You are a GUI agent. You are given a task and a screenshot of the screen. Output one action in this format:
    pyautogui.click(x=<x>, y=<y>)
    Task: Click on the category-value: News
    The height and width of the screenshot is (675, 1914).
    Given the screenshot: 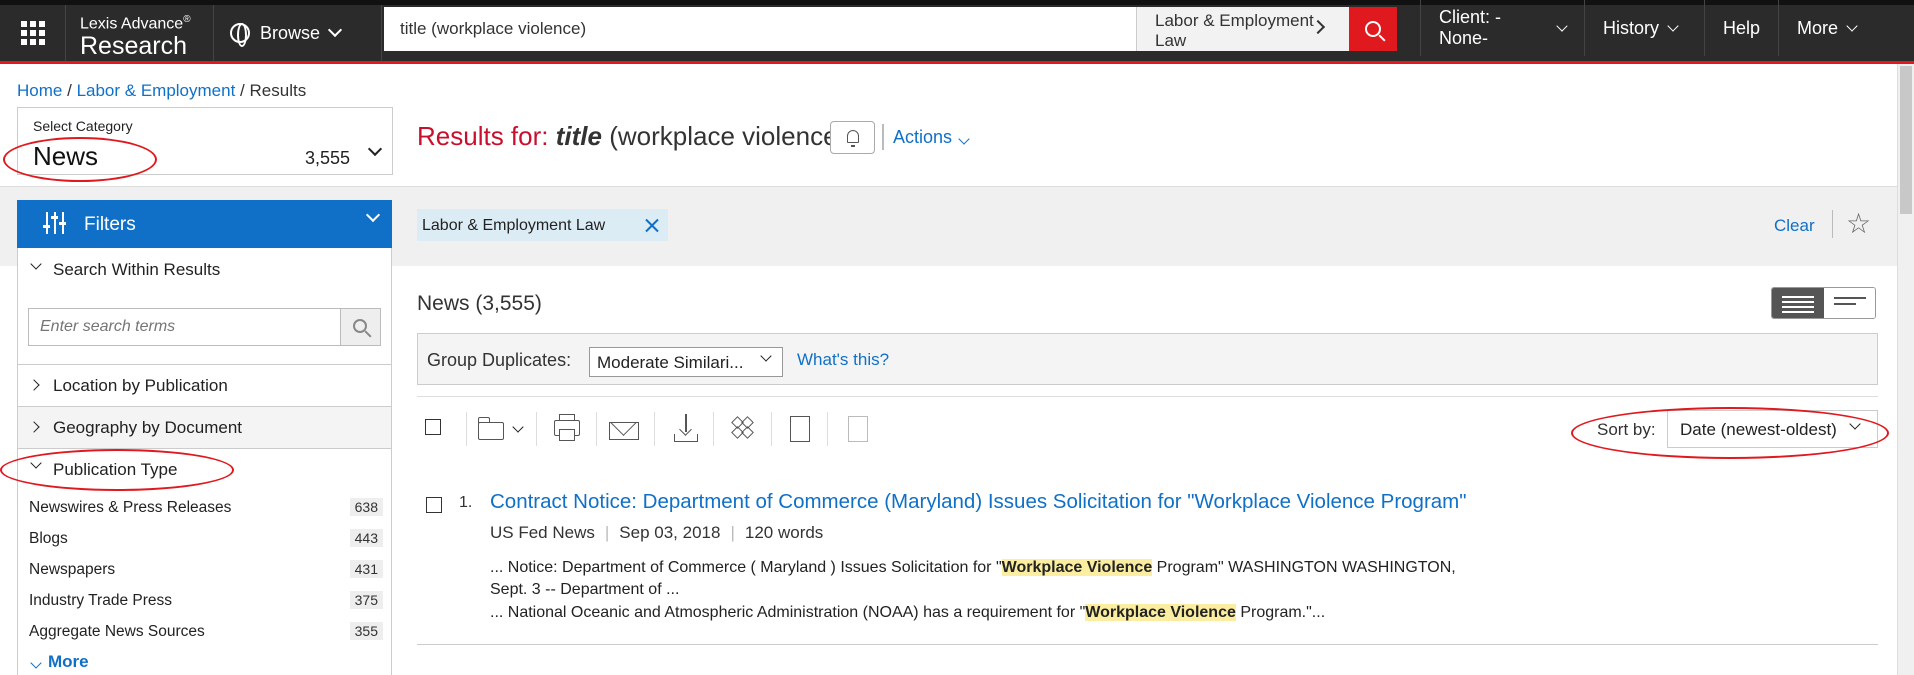 What is the action you would take?
    pyautogui.click(x=66, y=156)
    